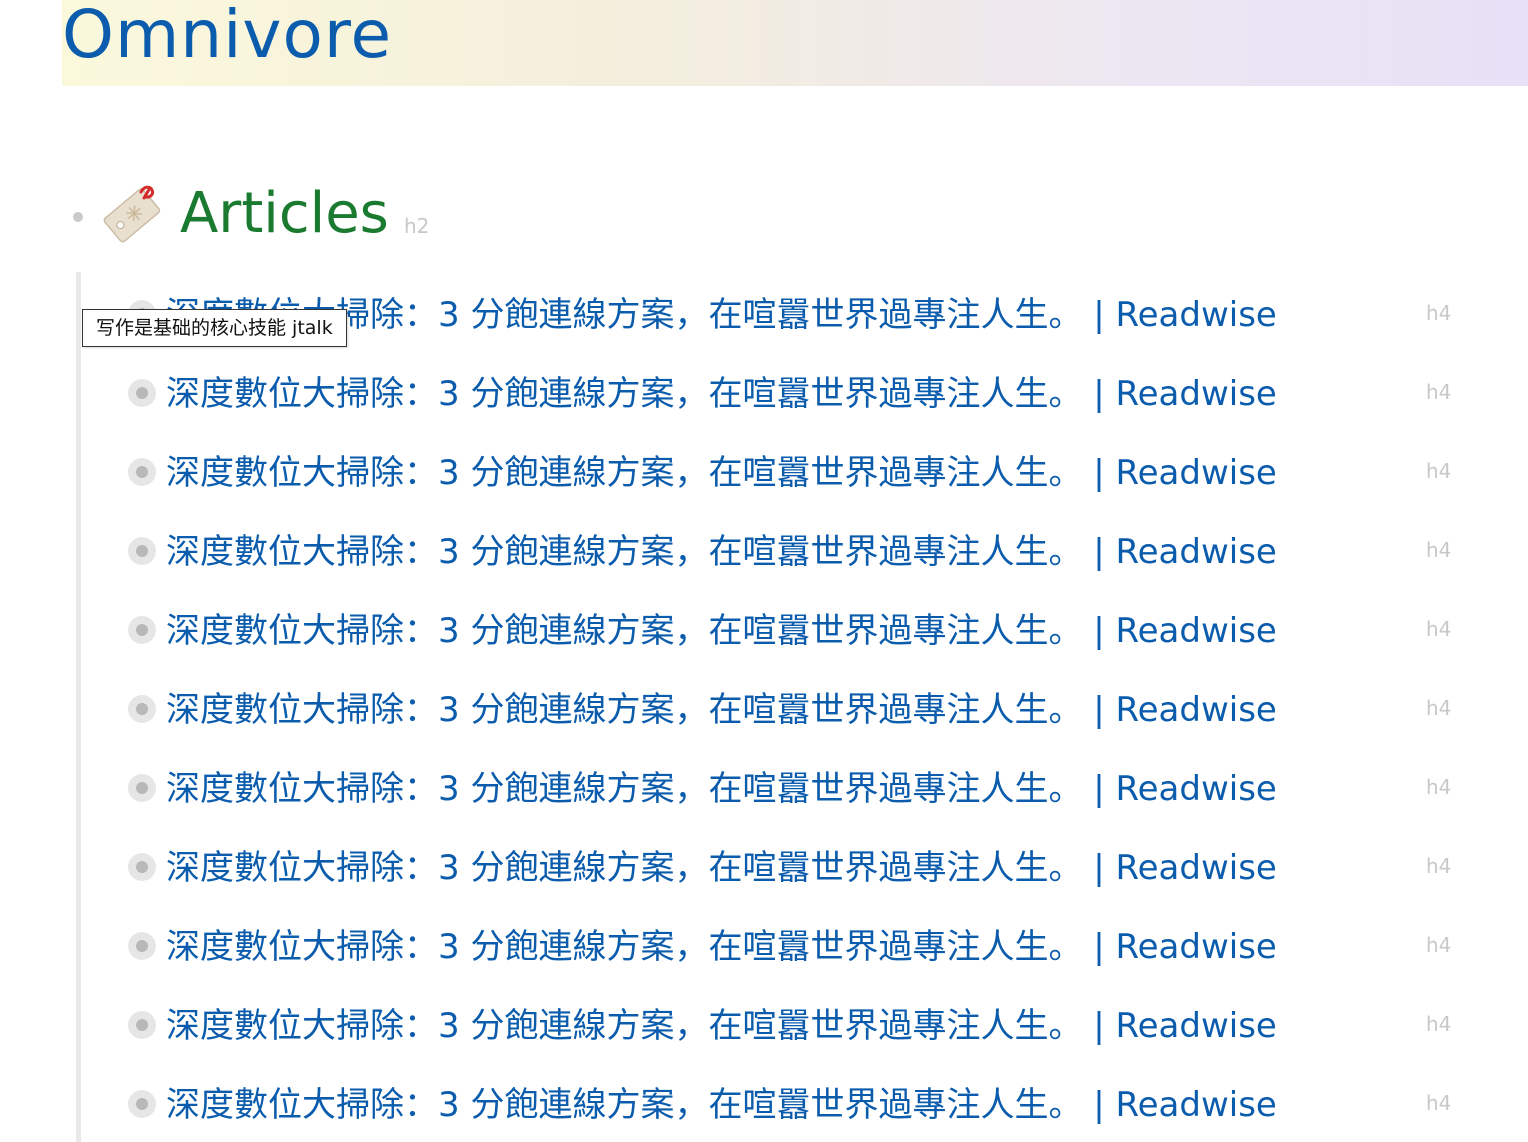 Image resolution: width=1528 pixels, height=1142 pixels. Describe the element at coordinates (417, 226) in the screenshot. I see `heading-level-marker: h2` at that location.